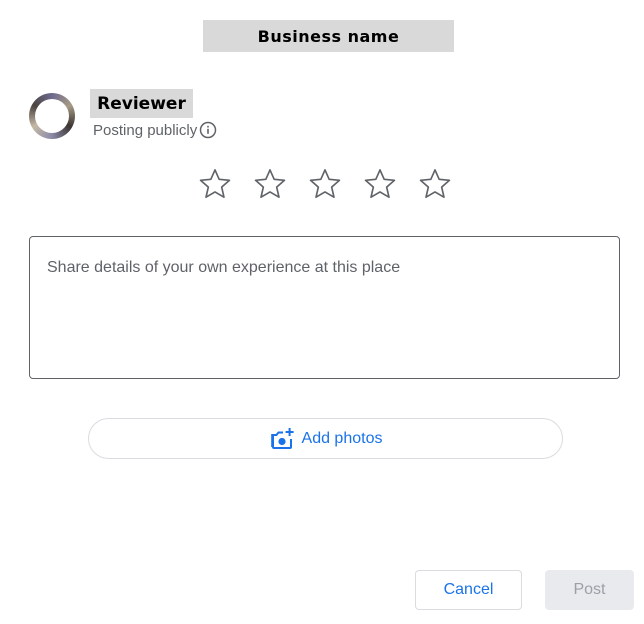  What do you see at coordinates (282, 438) in the screenshot?
I see `add-photo-icon` at bounding box center [282, 438].